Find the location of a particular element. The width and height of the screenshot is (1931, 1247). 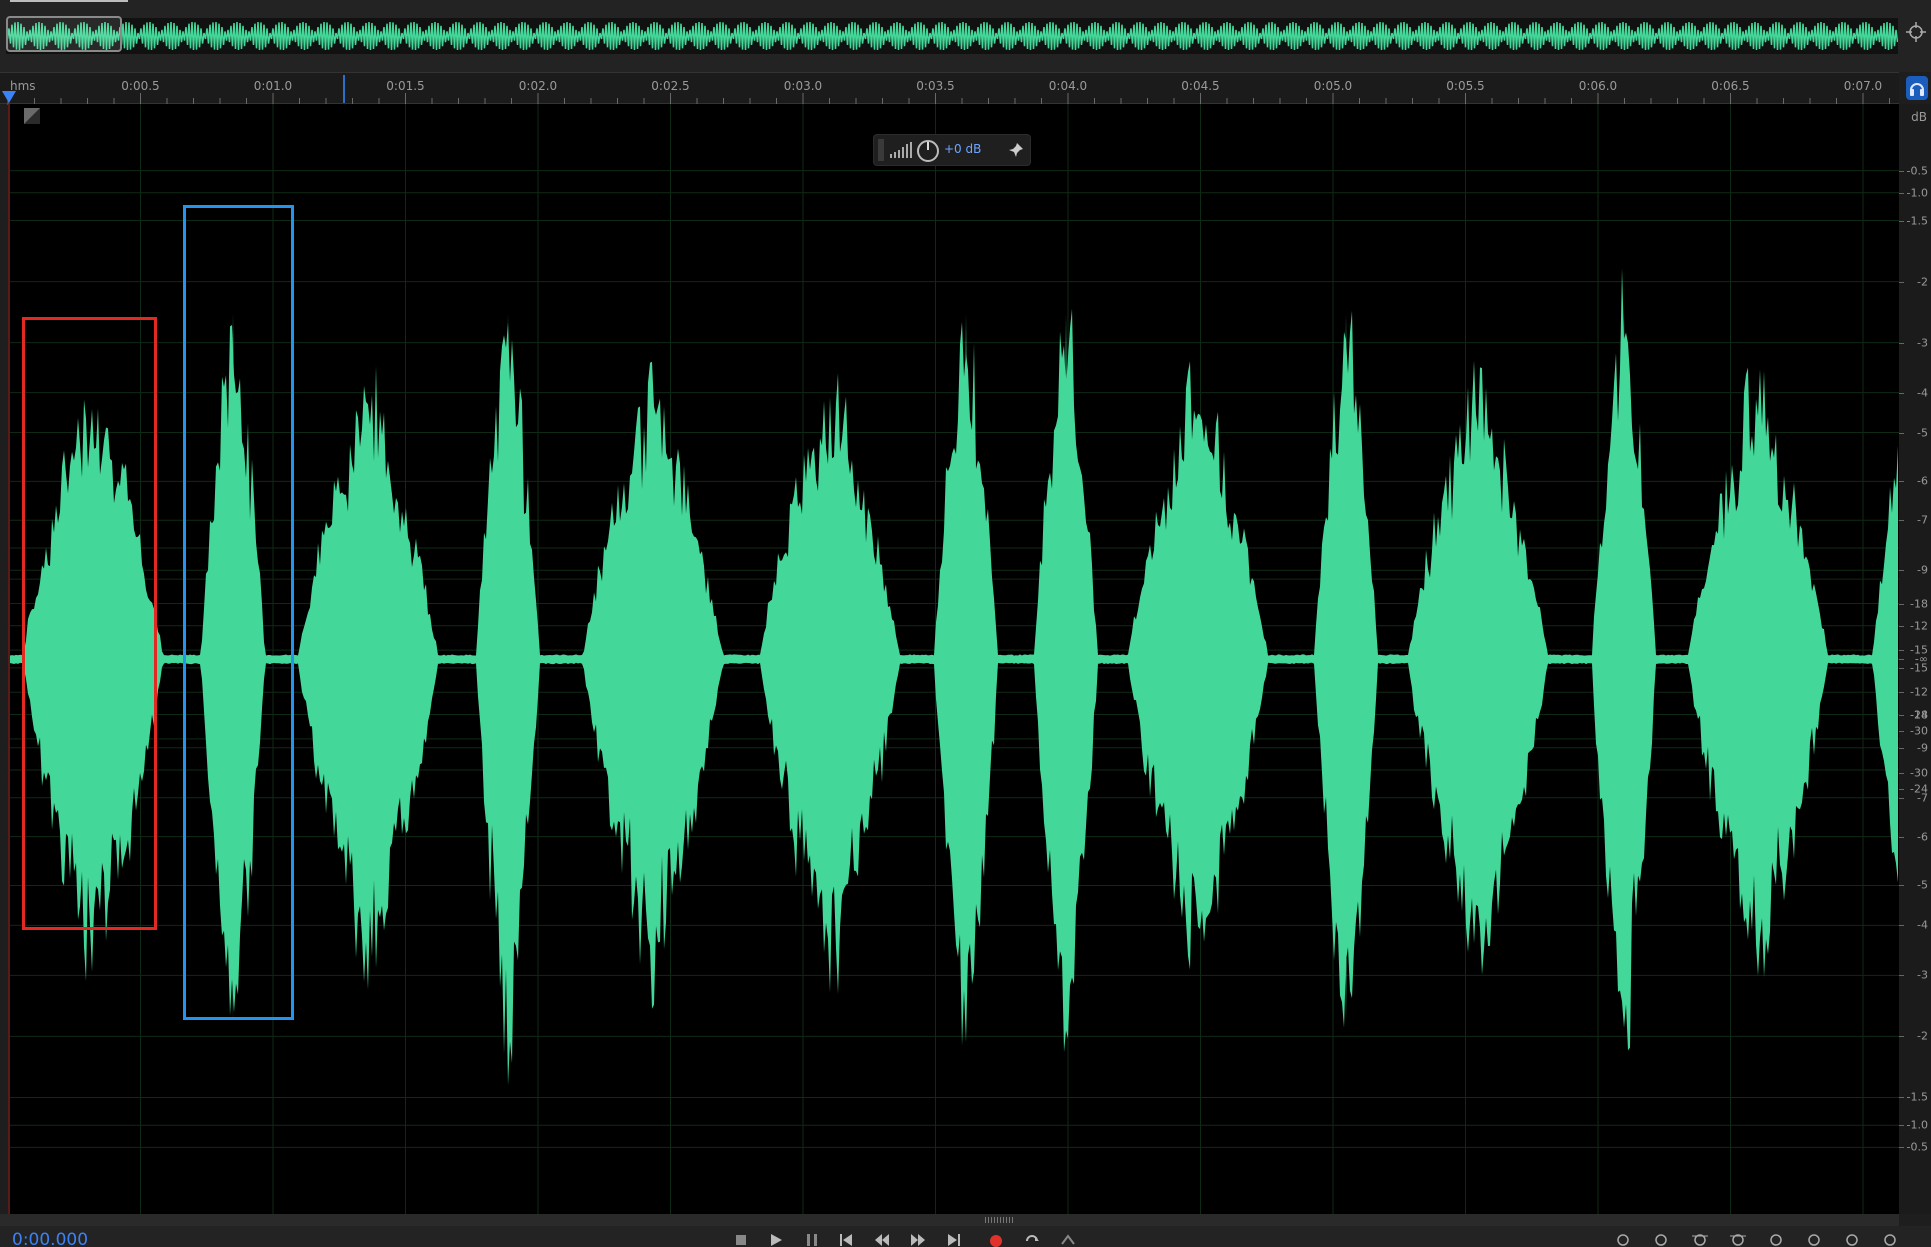

record-icon is located at coordinates (996, 1239).